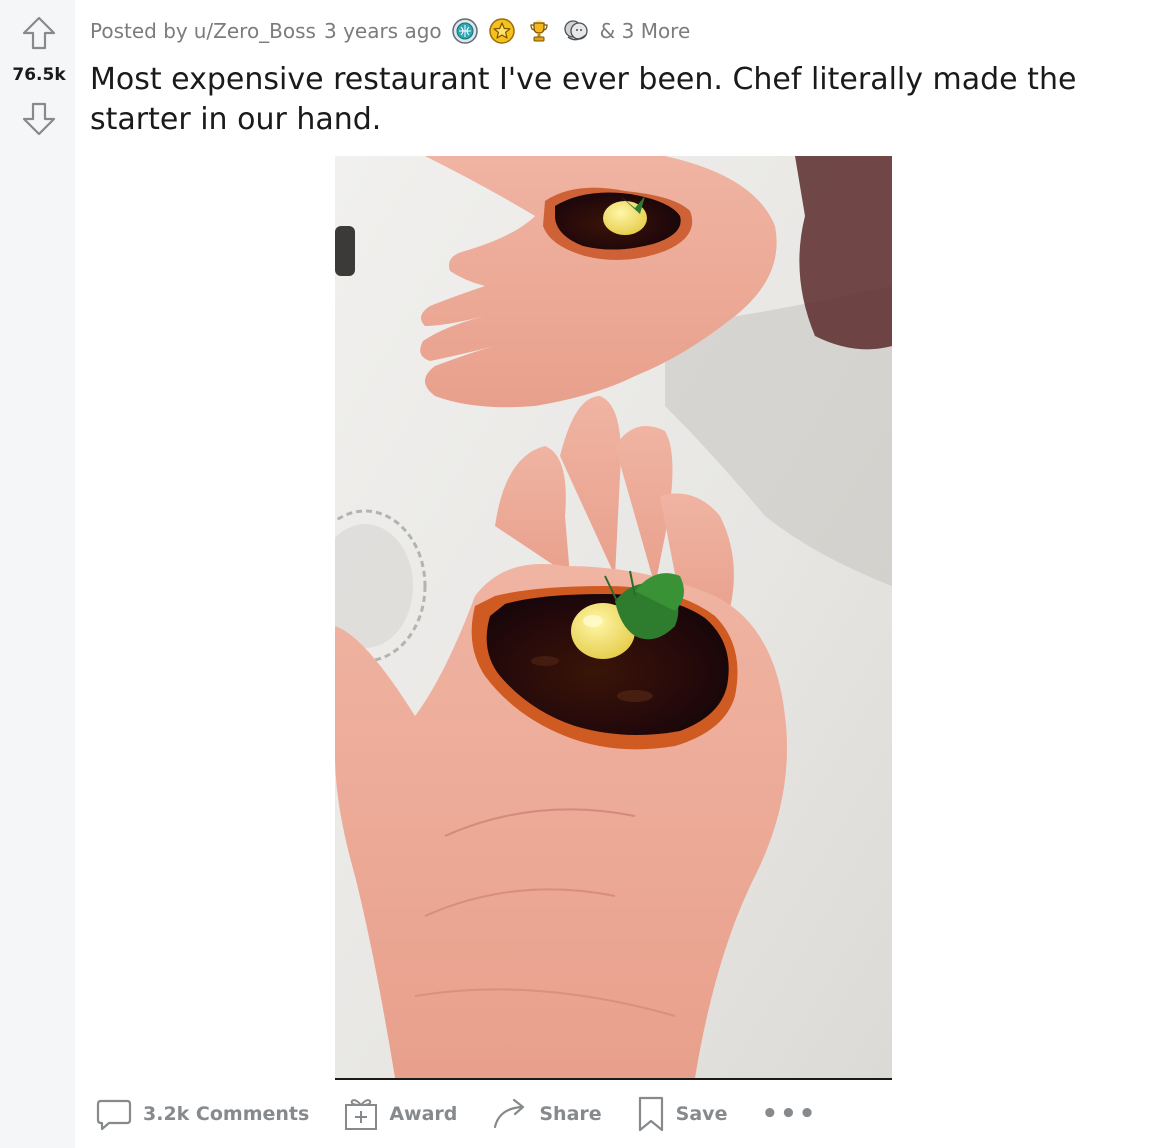 This screenshot has width=1150, height=1148. I want to click on star-award-icon, so click(502, 31).